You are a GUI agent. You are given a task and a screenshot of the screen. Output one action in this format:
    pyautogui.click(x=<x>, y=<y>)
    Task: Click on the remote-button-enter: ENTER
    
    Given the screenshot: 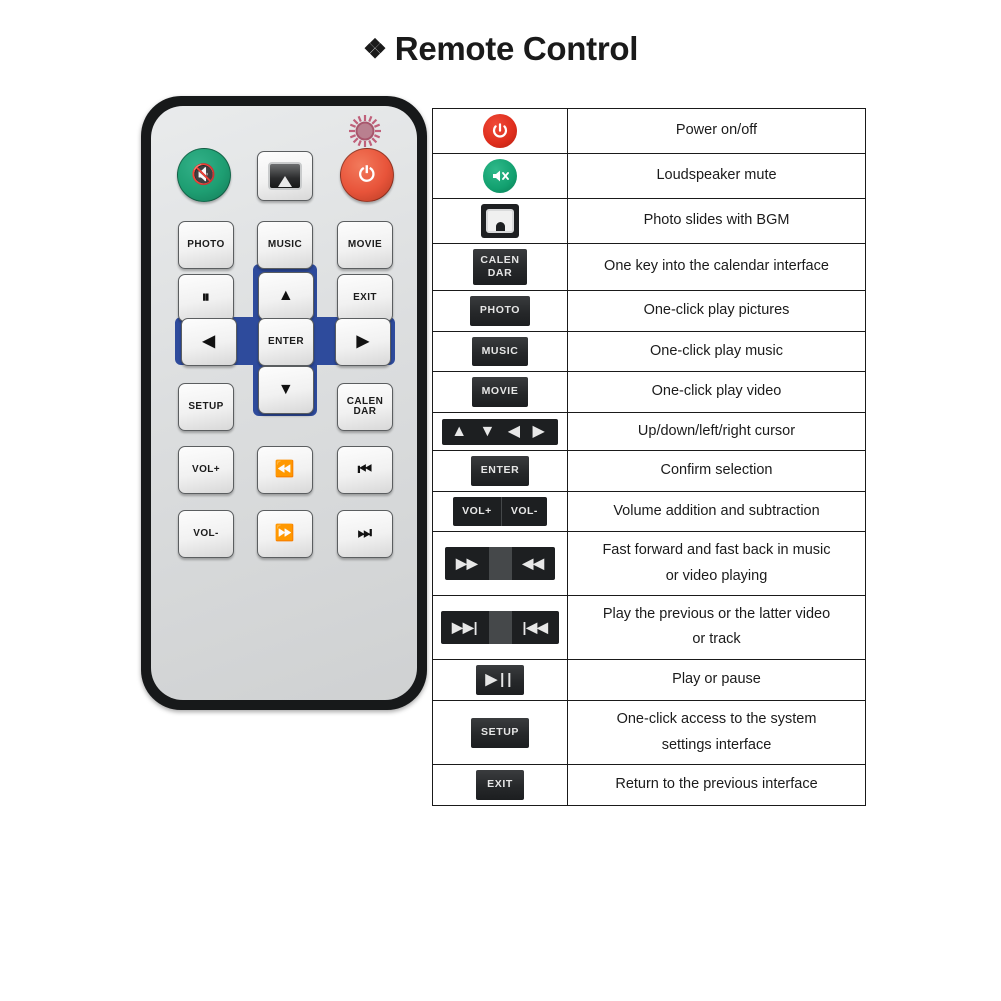 What is the action you would take?
    pyautogui.click(x=286, y=342)
    